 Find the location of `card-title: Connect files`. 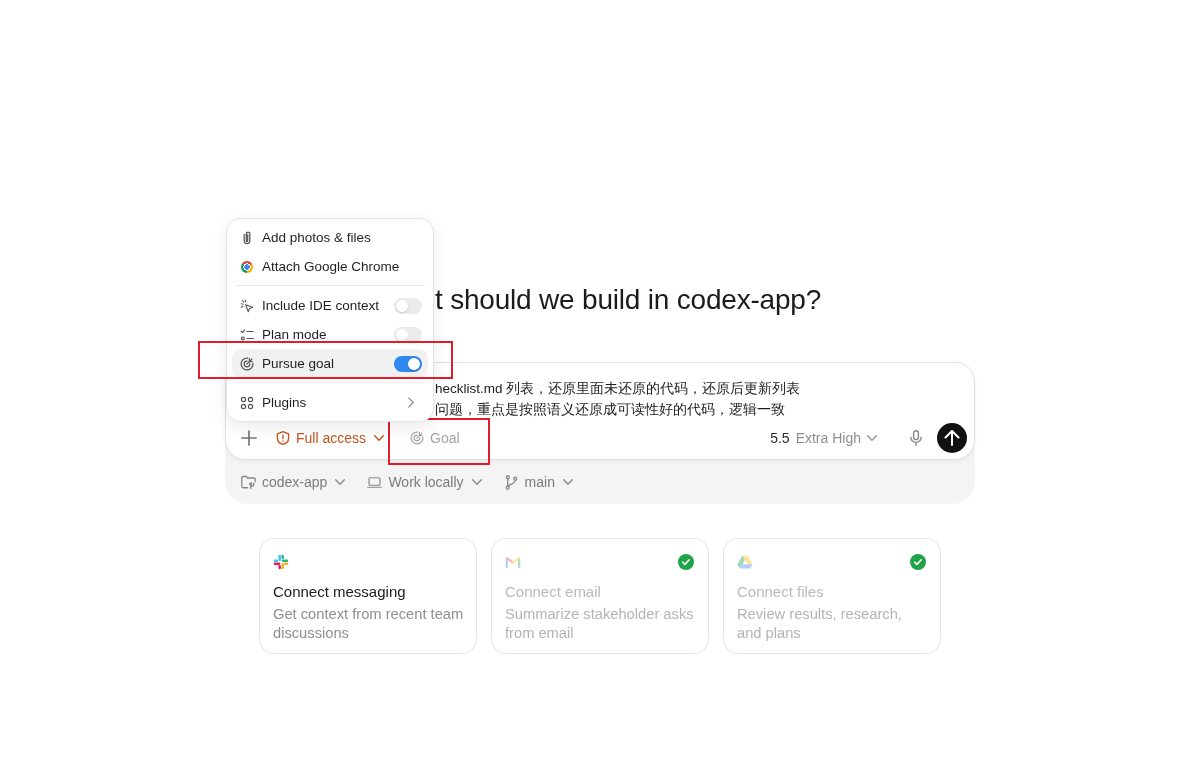

card-title: Connect files is located at coordinates (781, 592).